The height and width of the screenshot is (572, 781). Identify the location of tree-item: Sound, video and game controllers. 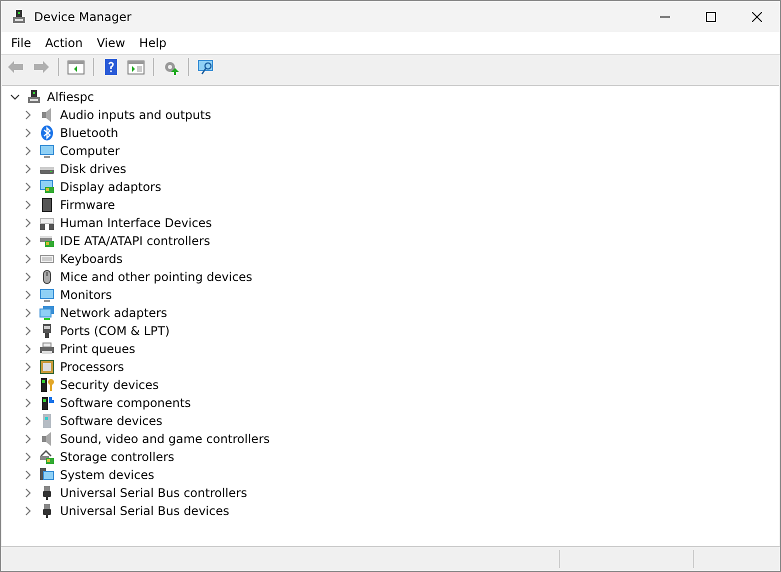
(165, 439).